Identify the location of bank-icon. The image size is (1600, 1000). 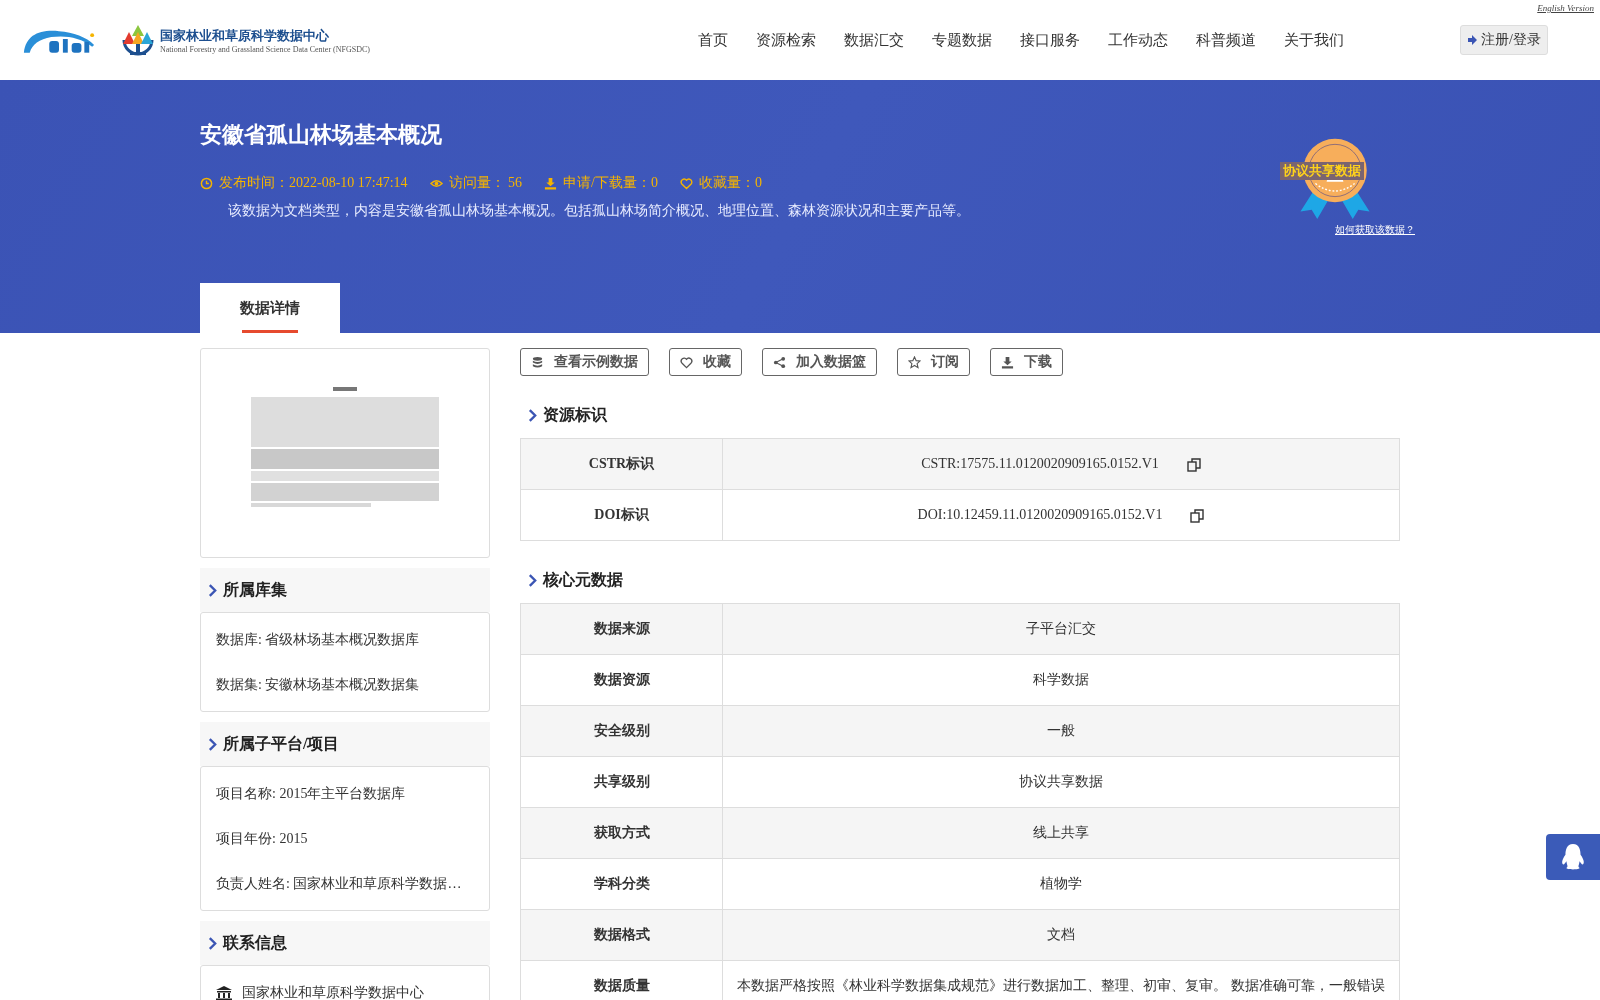
(224, 992).